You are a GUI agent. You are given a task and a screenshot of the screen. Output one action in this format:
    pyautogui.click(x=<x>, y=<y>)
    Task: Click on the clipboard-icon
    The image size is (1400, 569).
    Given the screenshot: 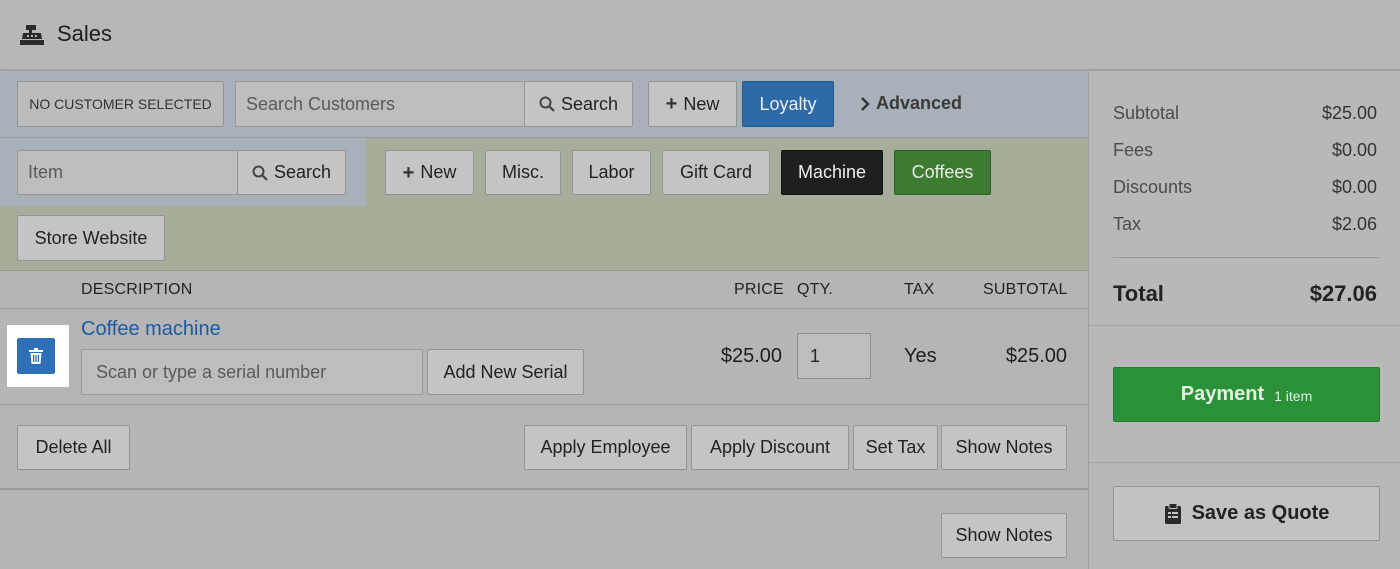 What is the action you would take?
    pyautogui.click(x=1173, y=513)
    